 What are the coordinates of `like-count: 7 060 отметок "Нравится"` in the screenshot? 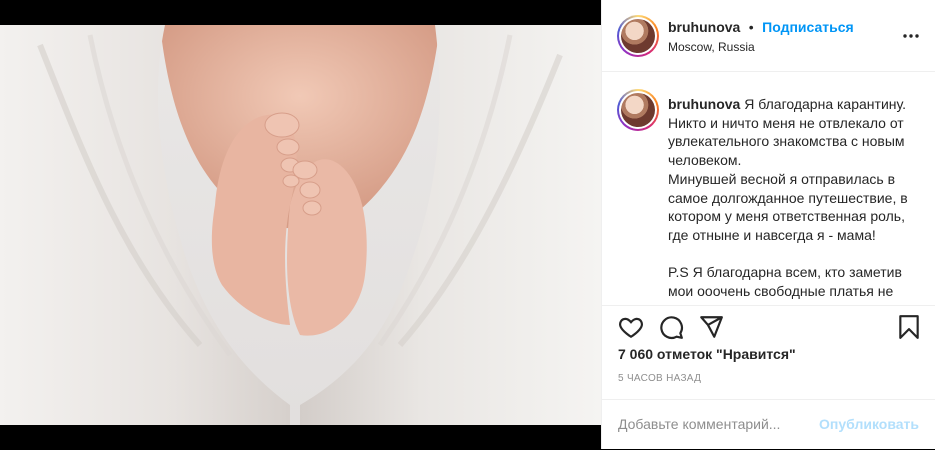 It's located at (707, 354).